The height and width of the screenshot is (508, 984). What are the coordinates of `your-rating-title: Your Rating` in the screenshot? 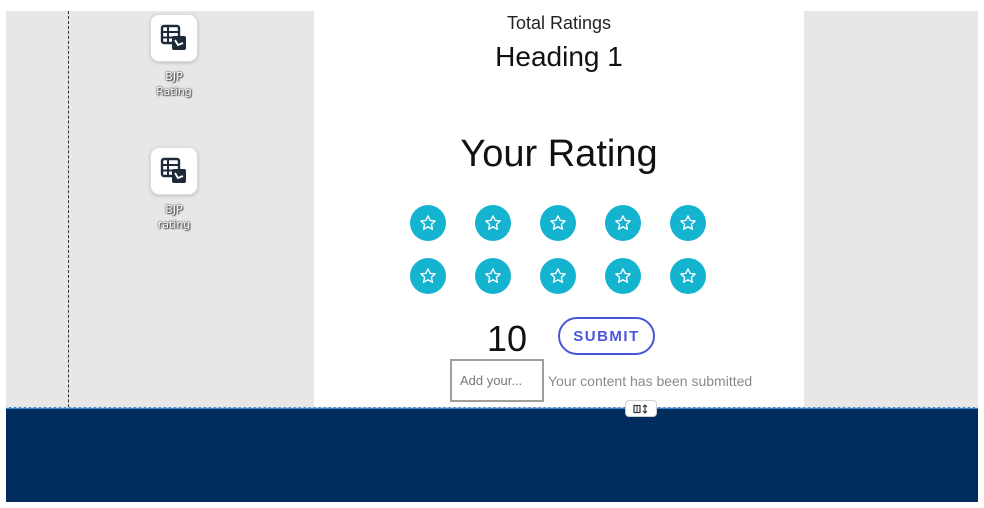 It's located at (559, 154).